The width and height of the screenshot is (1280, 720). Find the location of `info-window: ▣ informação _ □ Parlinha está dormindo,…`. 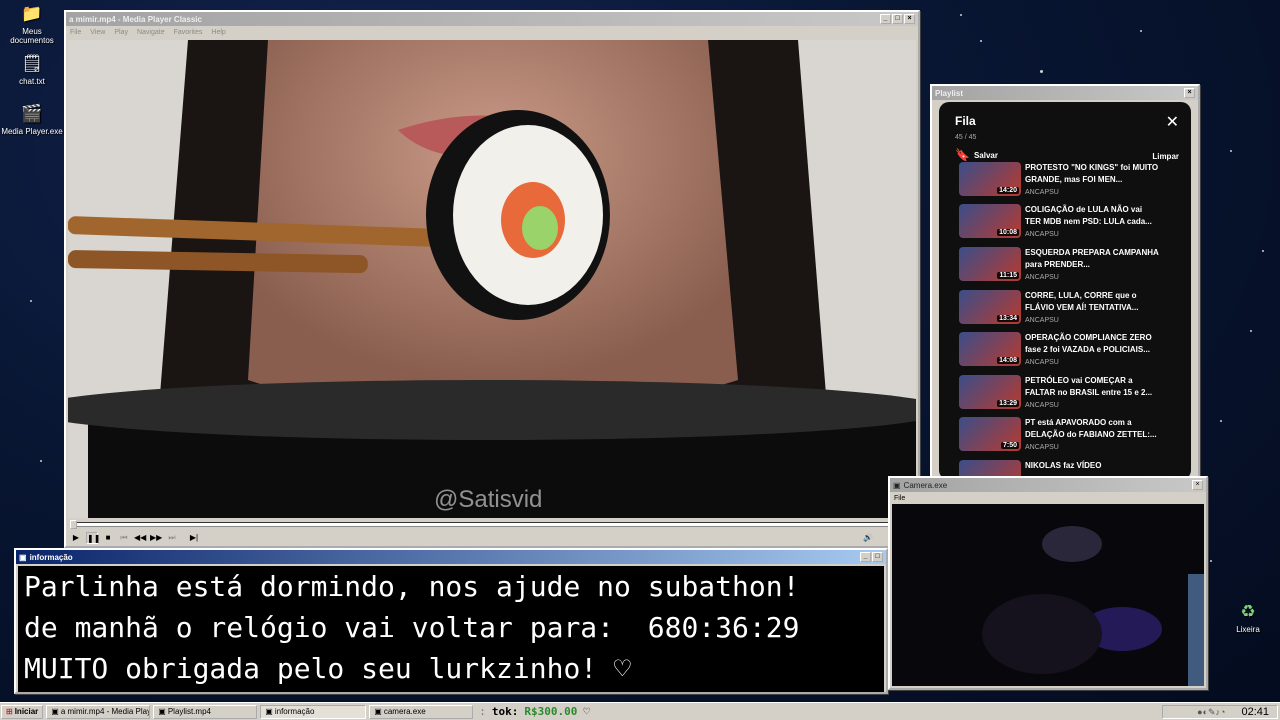

info-window: ▣ informação _ □ Parlinha está dormindo,… is located at coordinates (451, 621).